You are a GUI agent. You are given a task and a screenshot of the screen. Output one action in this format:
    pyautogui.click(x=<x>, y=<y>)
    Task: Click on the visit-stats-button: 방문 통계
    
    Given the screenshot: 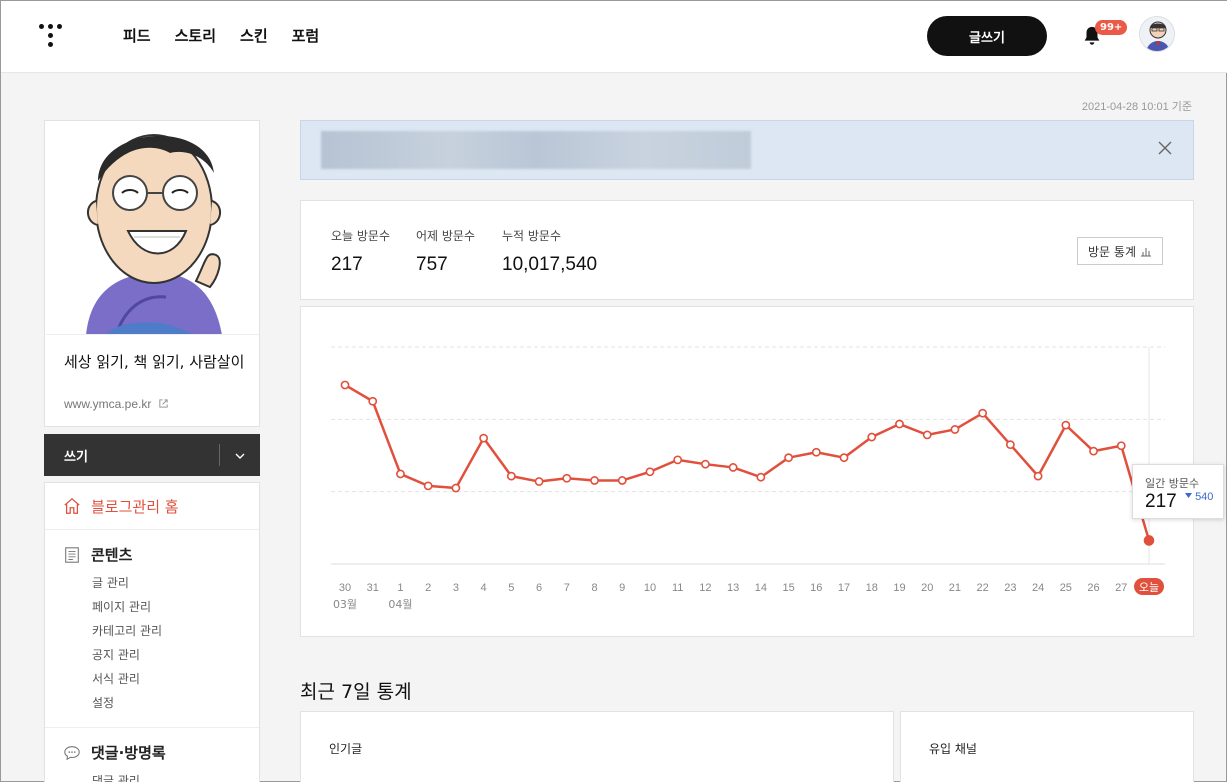 What is the action you would take?
    pyautogui.click(x=1120, y=251)
    